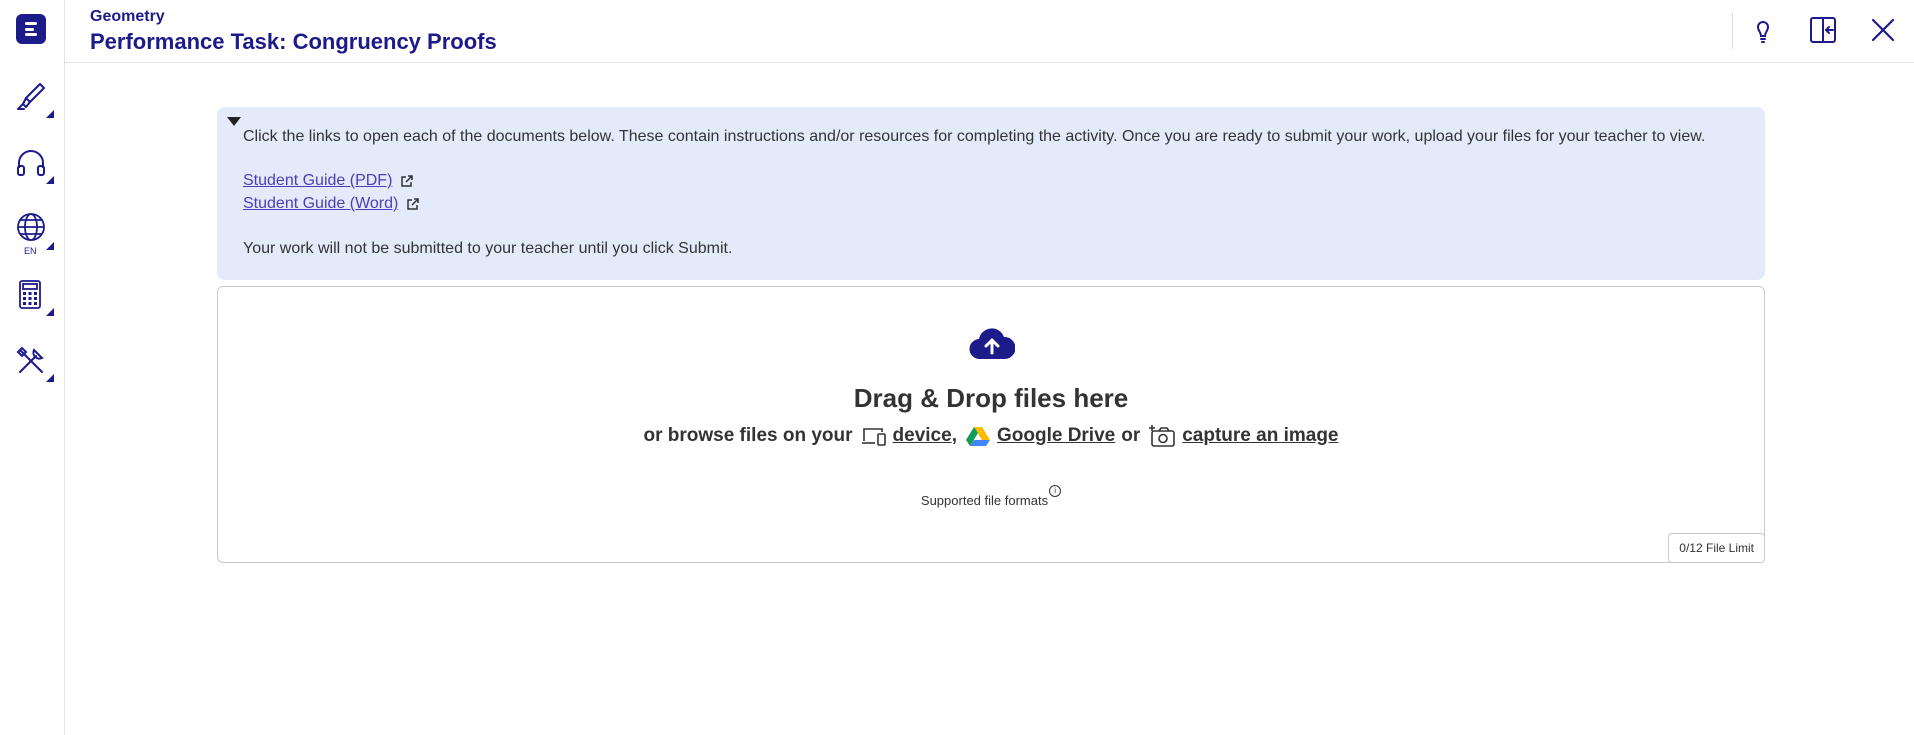 This screenshot has height=735, width=1914. I want to click on tools-menu, so click(33, 363).